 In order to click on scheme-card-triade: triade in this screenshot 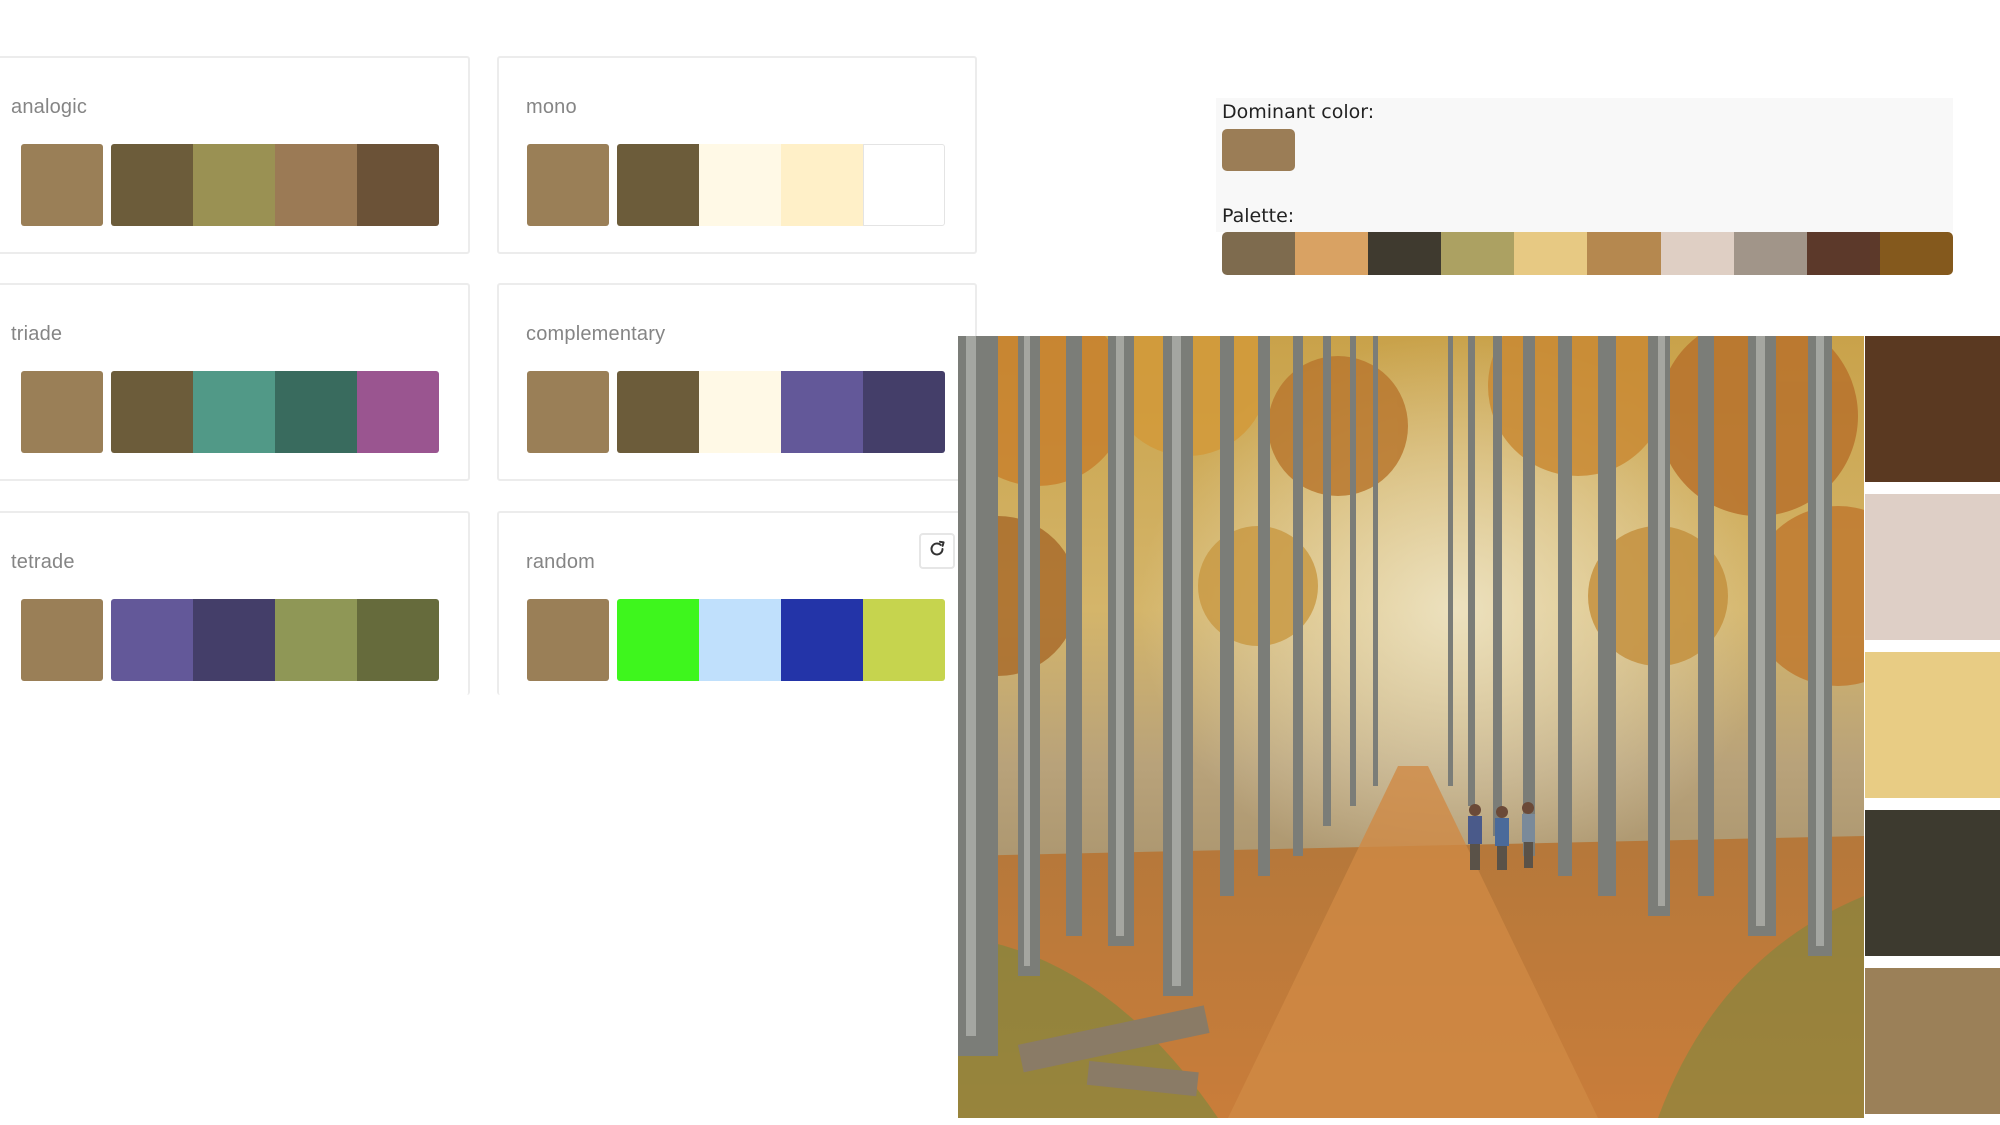, I will do `click(235, 382)`.